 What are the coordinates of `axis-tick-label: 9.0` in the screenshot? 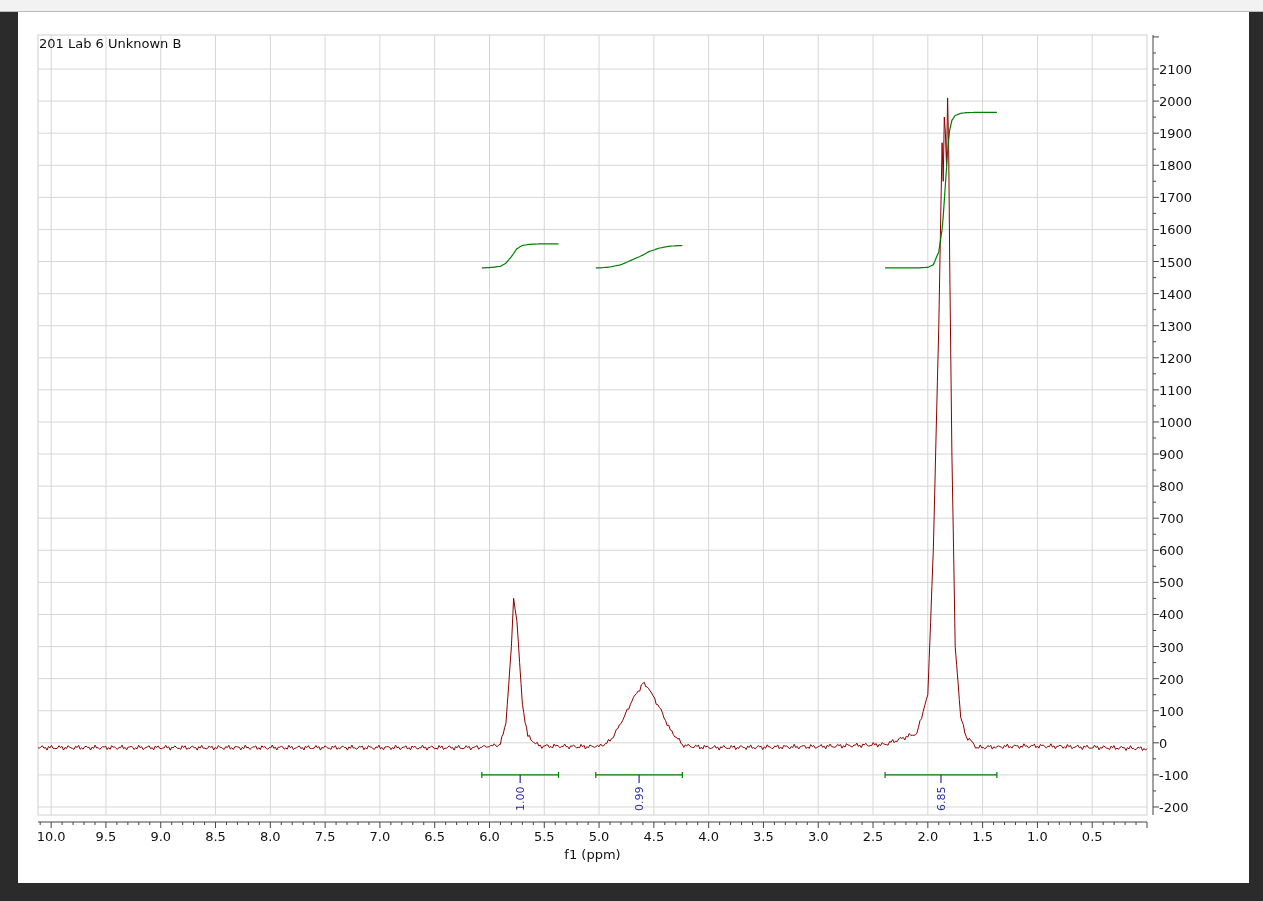 It's located at (161, 836).